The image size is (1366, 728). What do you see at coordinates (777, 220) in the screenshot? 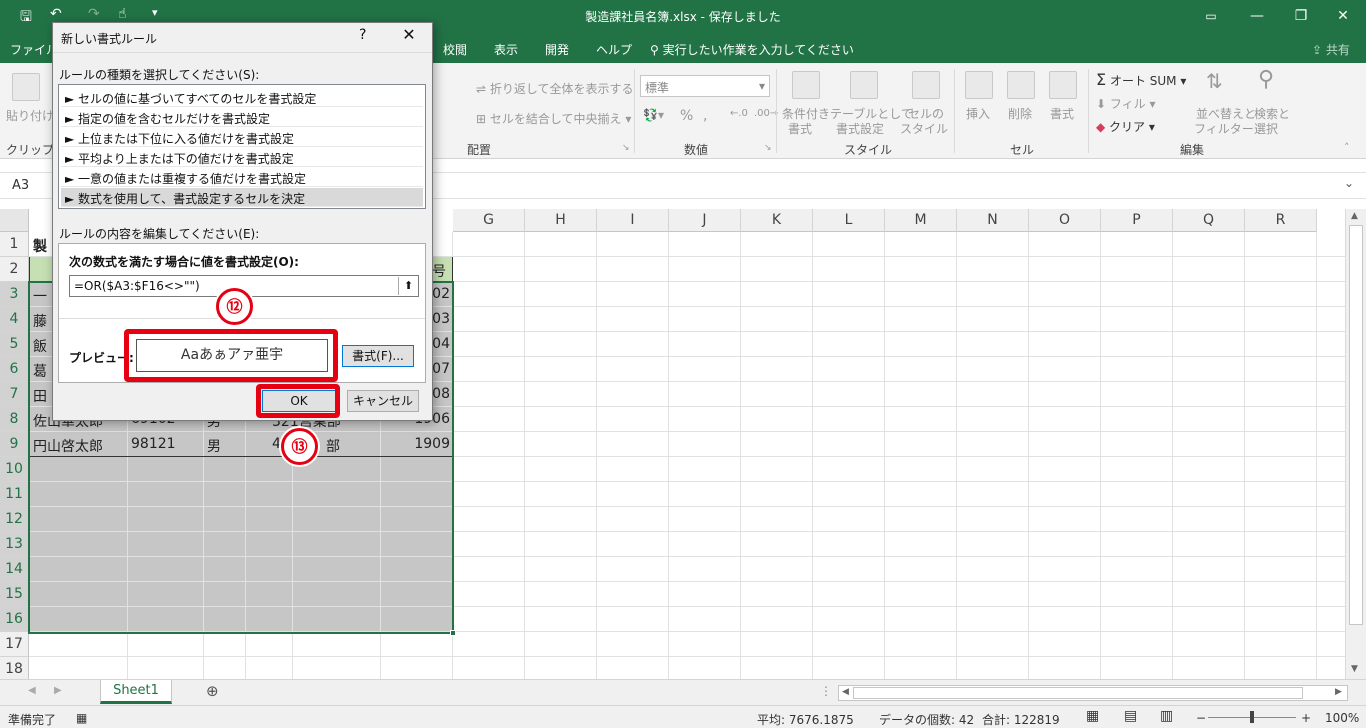
I see `column-header-k: K` at bounding box center [777, 220].